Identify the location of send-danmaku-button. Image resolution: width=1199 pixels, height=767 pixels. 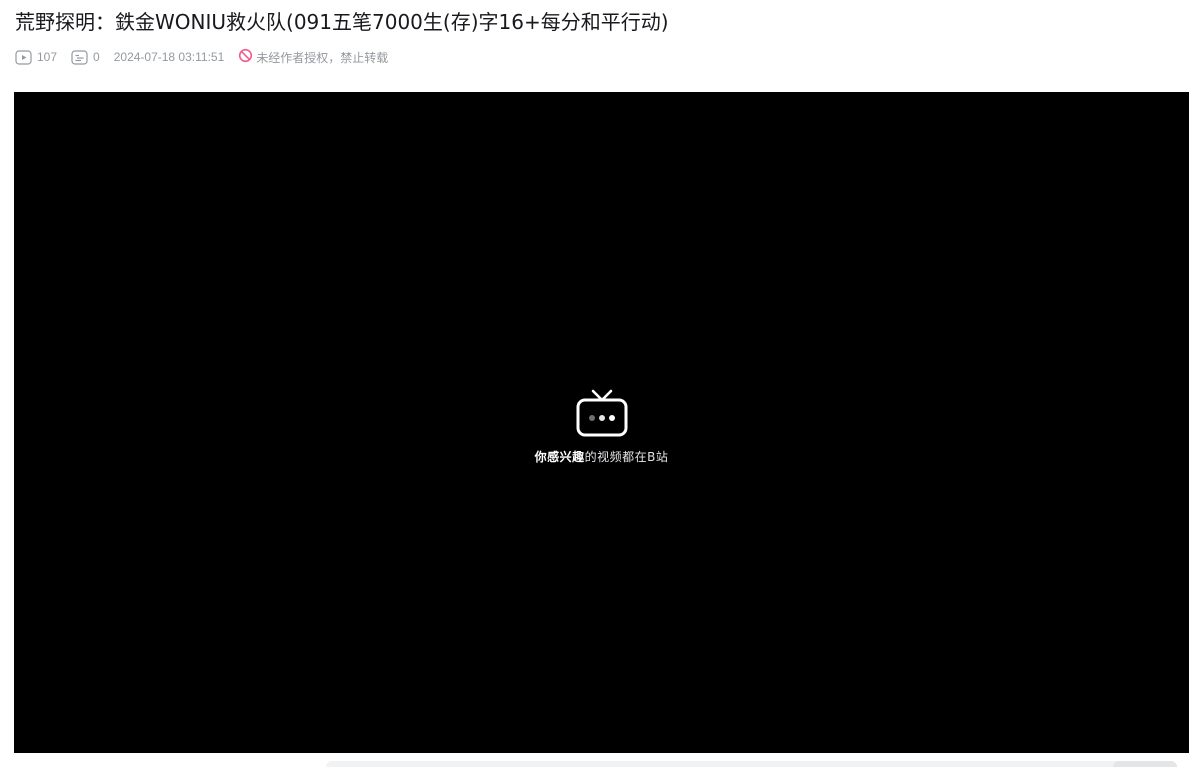
(1145, 764).